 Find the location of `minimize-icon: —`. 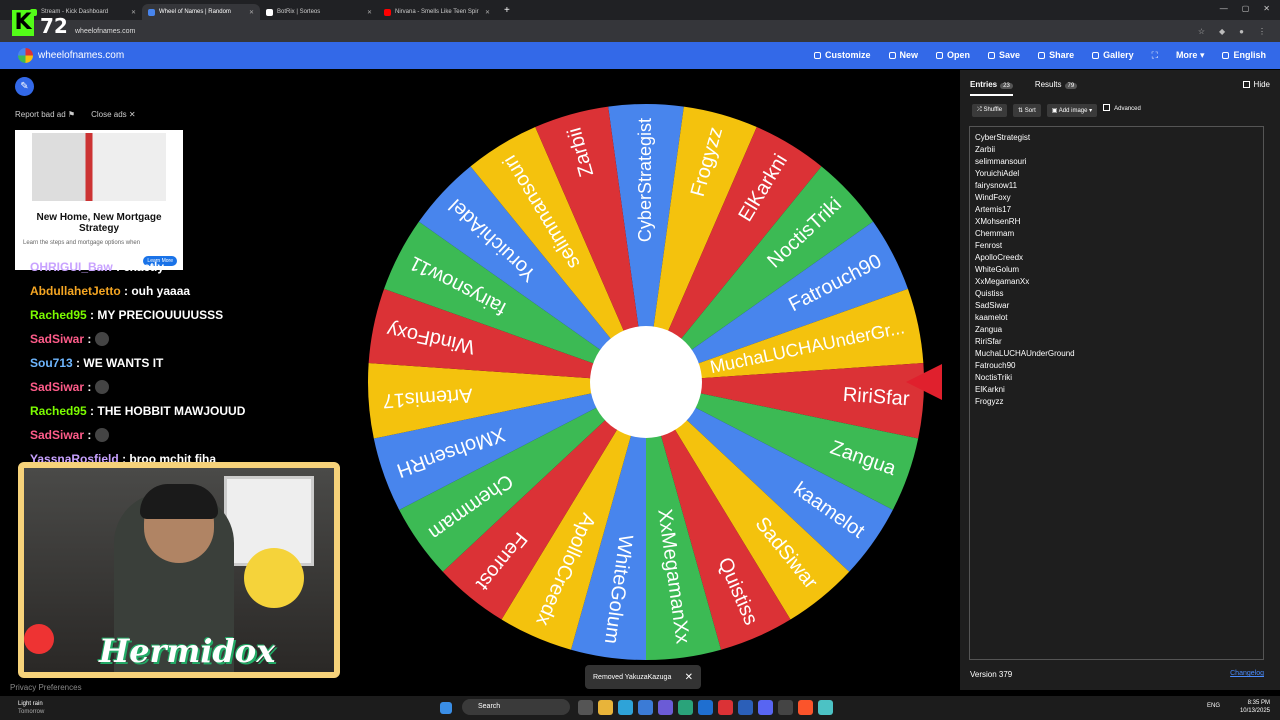

minimize-icon: — is located at coordinates (1224, 8).